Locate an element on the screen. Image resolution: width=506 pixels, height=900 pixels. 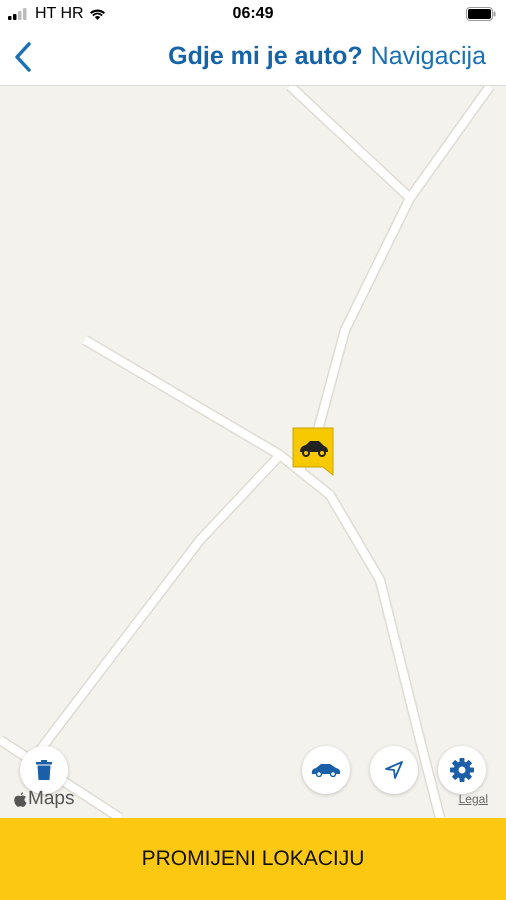
car-icon is located at coordinates (326, 770).